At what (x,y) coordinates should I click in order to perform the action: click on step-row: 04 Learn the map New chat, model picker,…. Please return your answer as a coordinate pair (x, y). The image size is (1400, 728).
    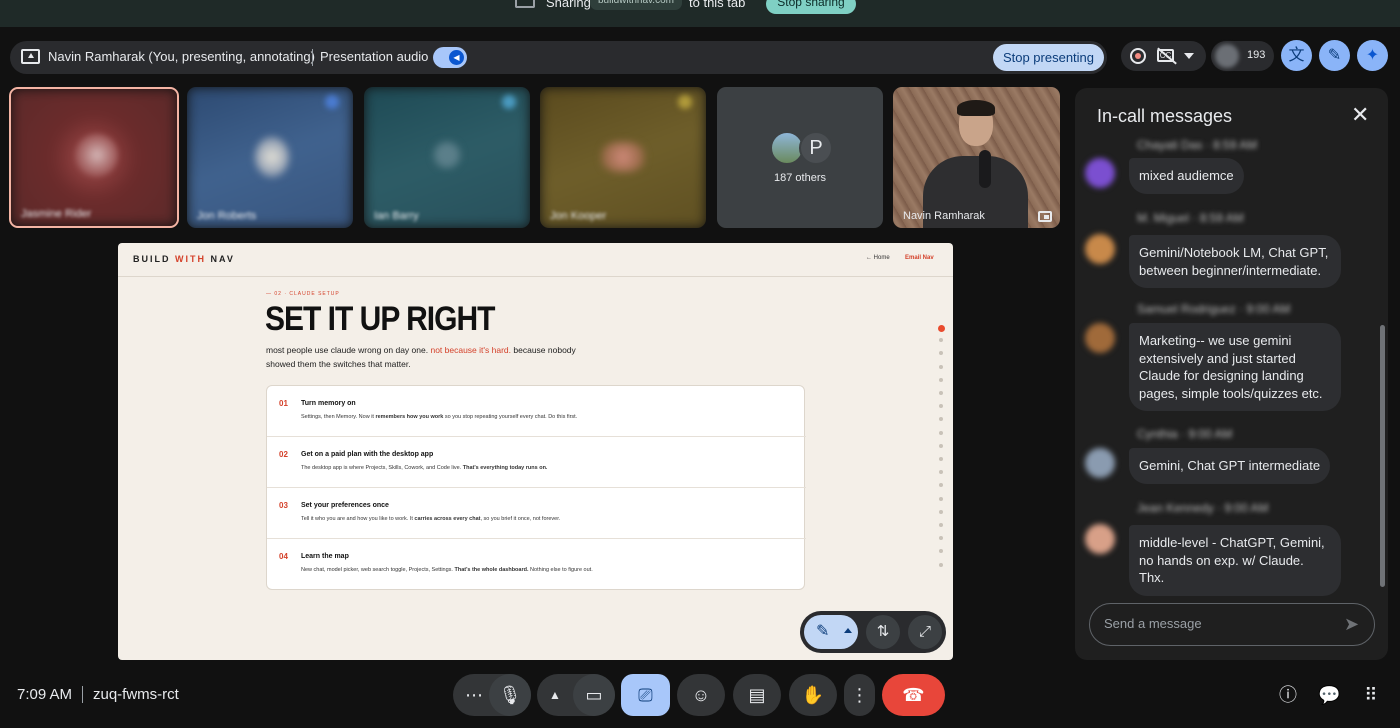
    Looking at the image, I should click on (536, 564).